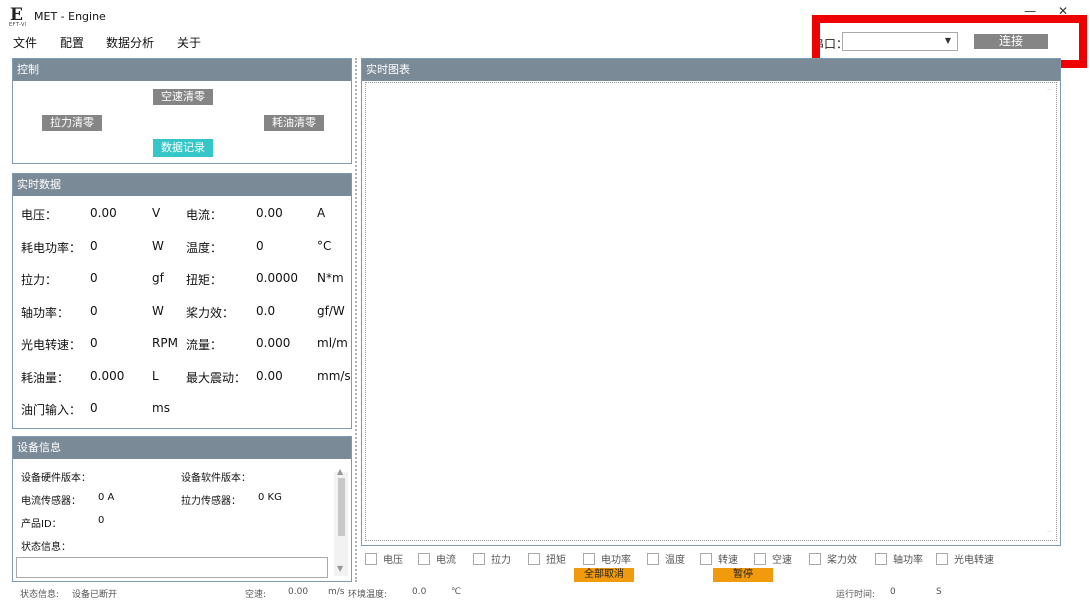 Image resolution: width=1090 pixels, height=602 pixels. Describe the element at coordinates (51, 345) in the screenshot. I see `realtime-label: 光电转速：` at that location.